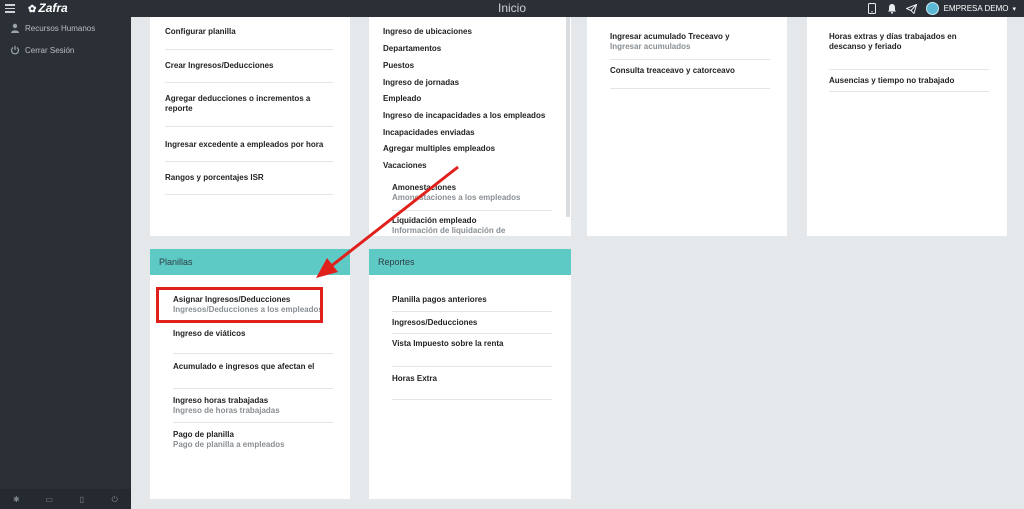 The width and height of the screenshot is (1024, 509). Describe the element at coordinates (892, 9) in the screenshot. I see `bell-icon` at that location.